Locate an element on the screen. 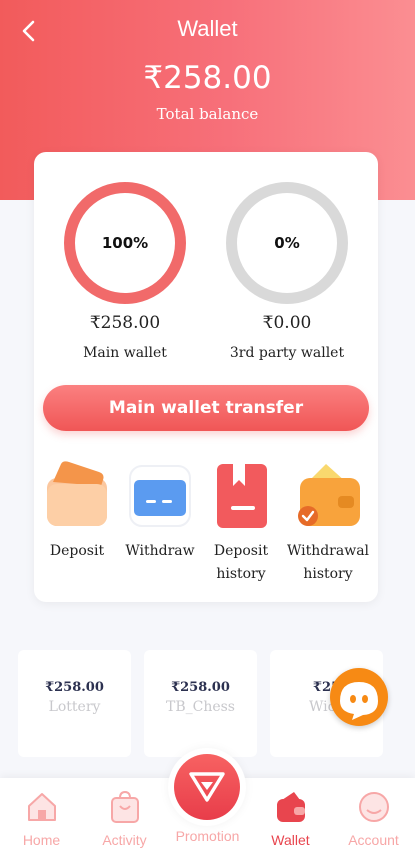  game-wallet-card: ₹258.00 TB_Chess is located at coordinates (200, 703).